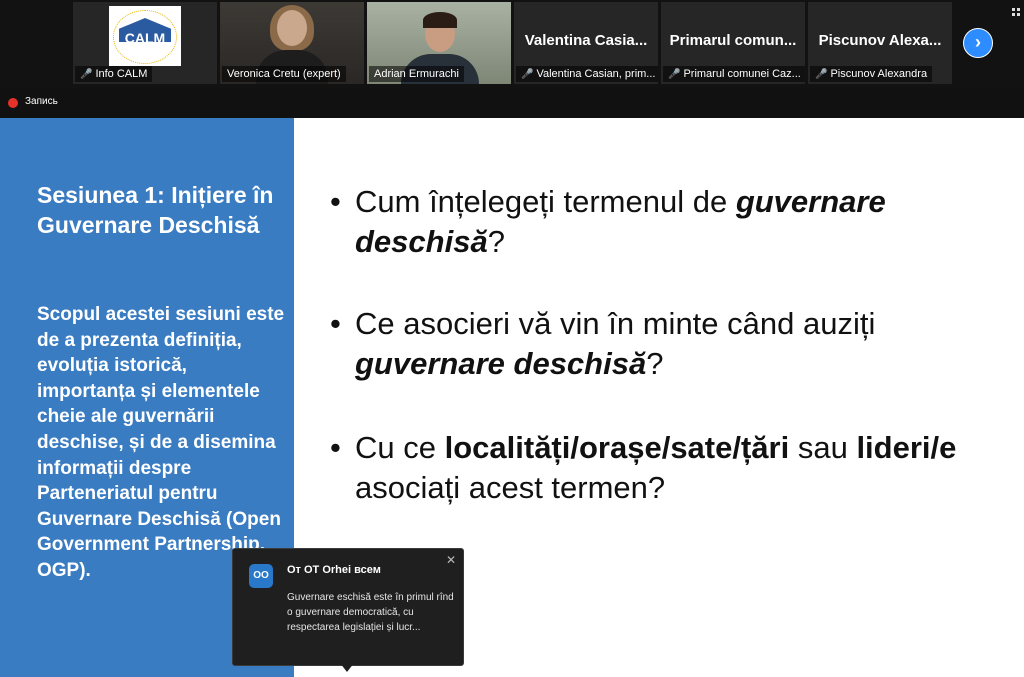 The width and height of the screenshot is (1024, 677). What do you see at coordinates (512, 103) in the screenshot?
I see `recording-bar: Запись` at bounding box center [512, 103].